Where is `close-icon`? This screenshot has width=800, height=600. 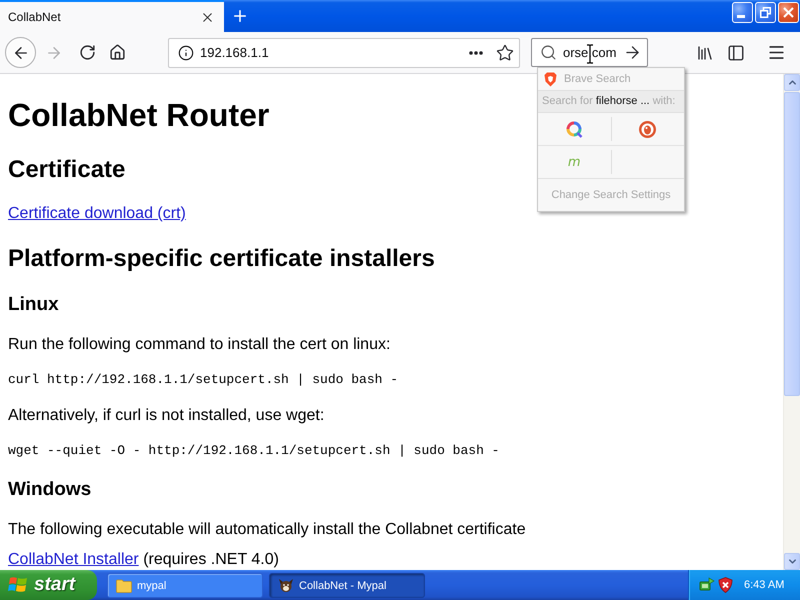 close-icon is located at coordinates (788, 12).